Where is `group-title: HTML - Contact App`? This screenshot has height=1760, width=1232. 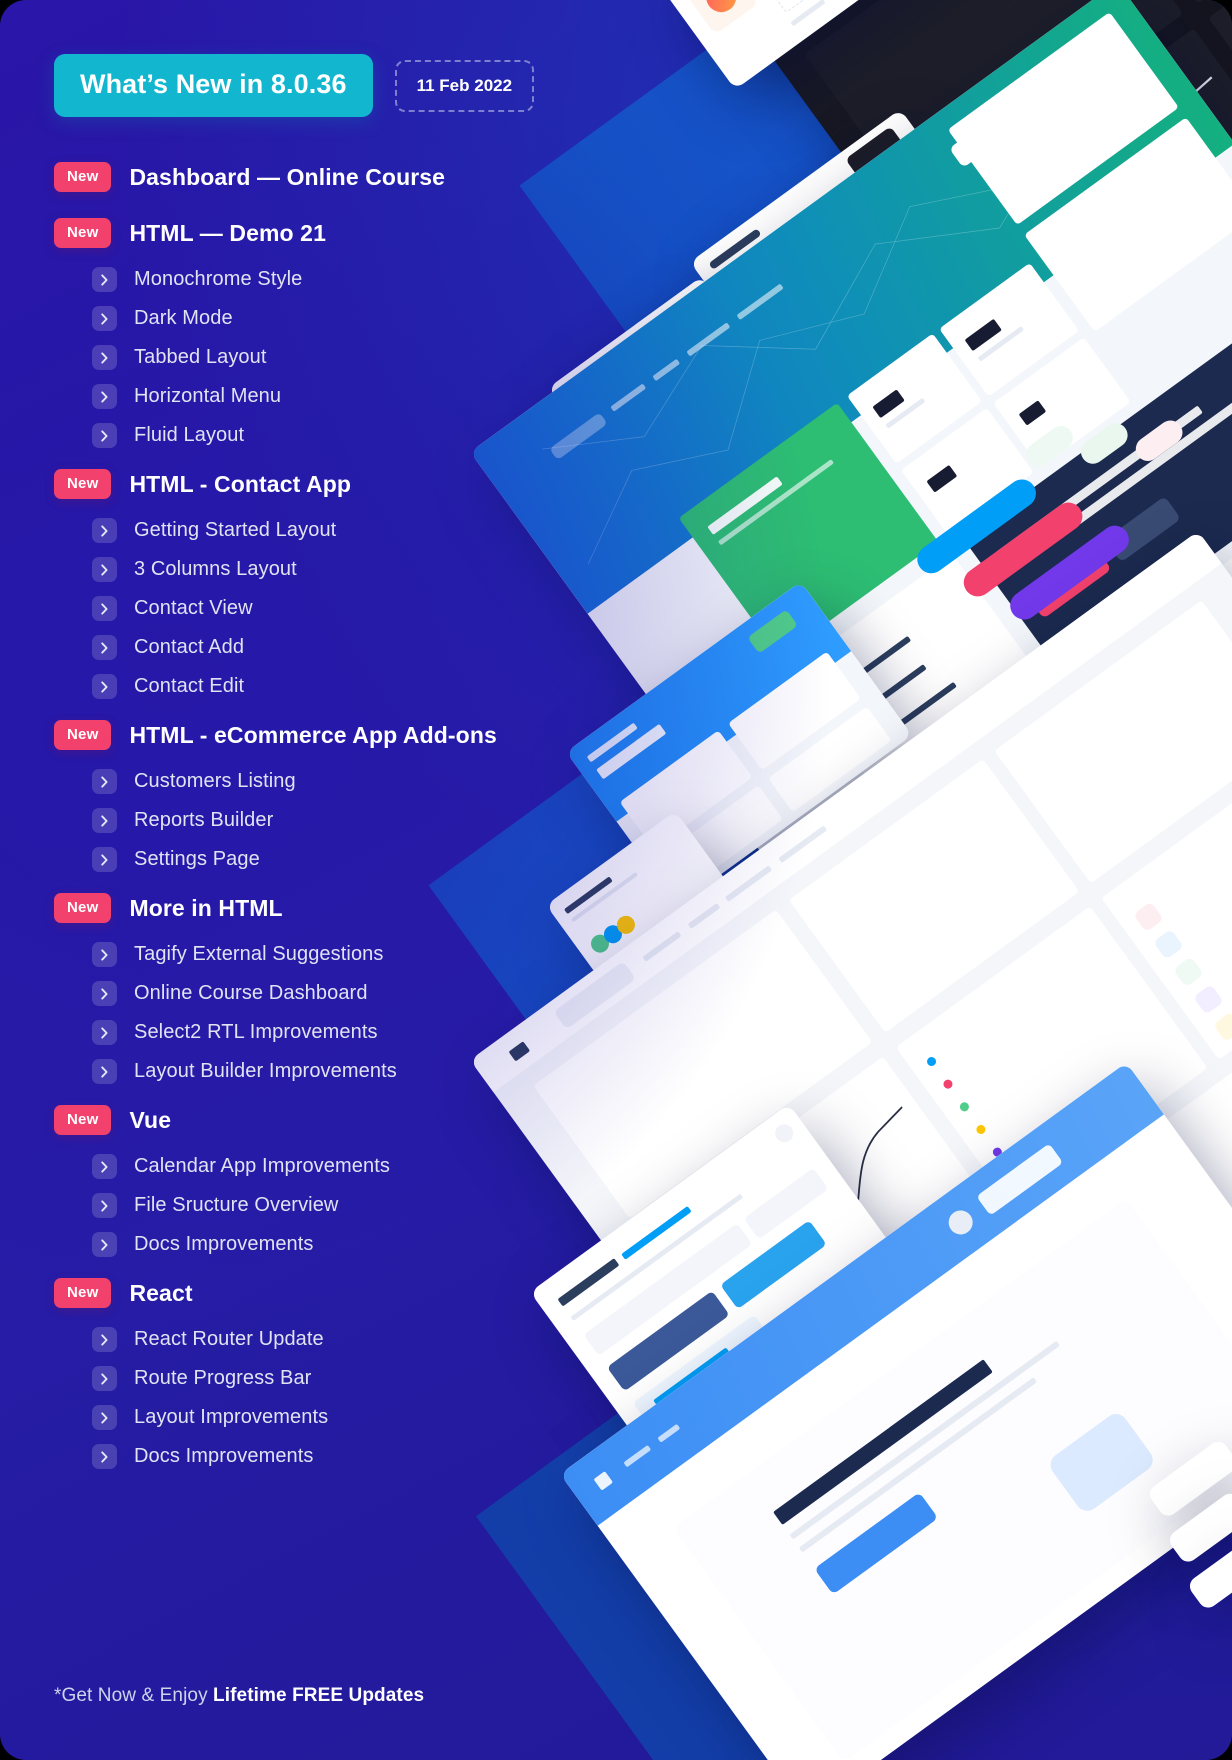 group-title: HTML - Contact App is located at coordinates (240, 483).